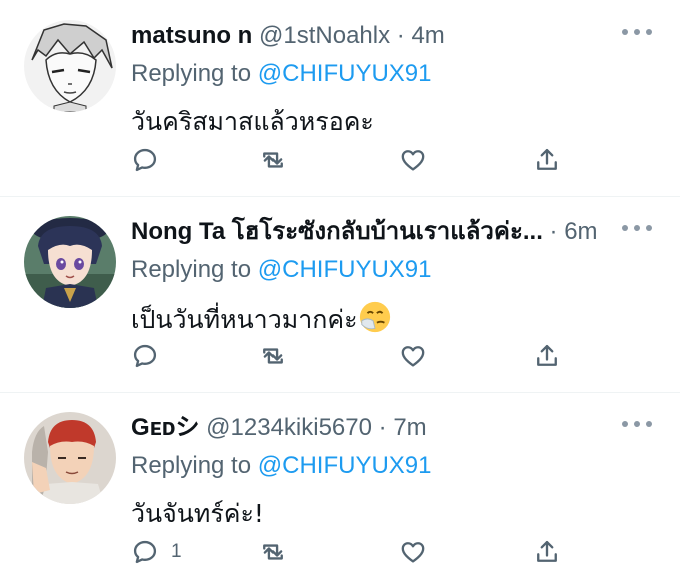 The image size is (680, 586). I want to click on tweet-text-block: เป็นวันที่หนาวมากค่ะ, so click(371, 319).